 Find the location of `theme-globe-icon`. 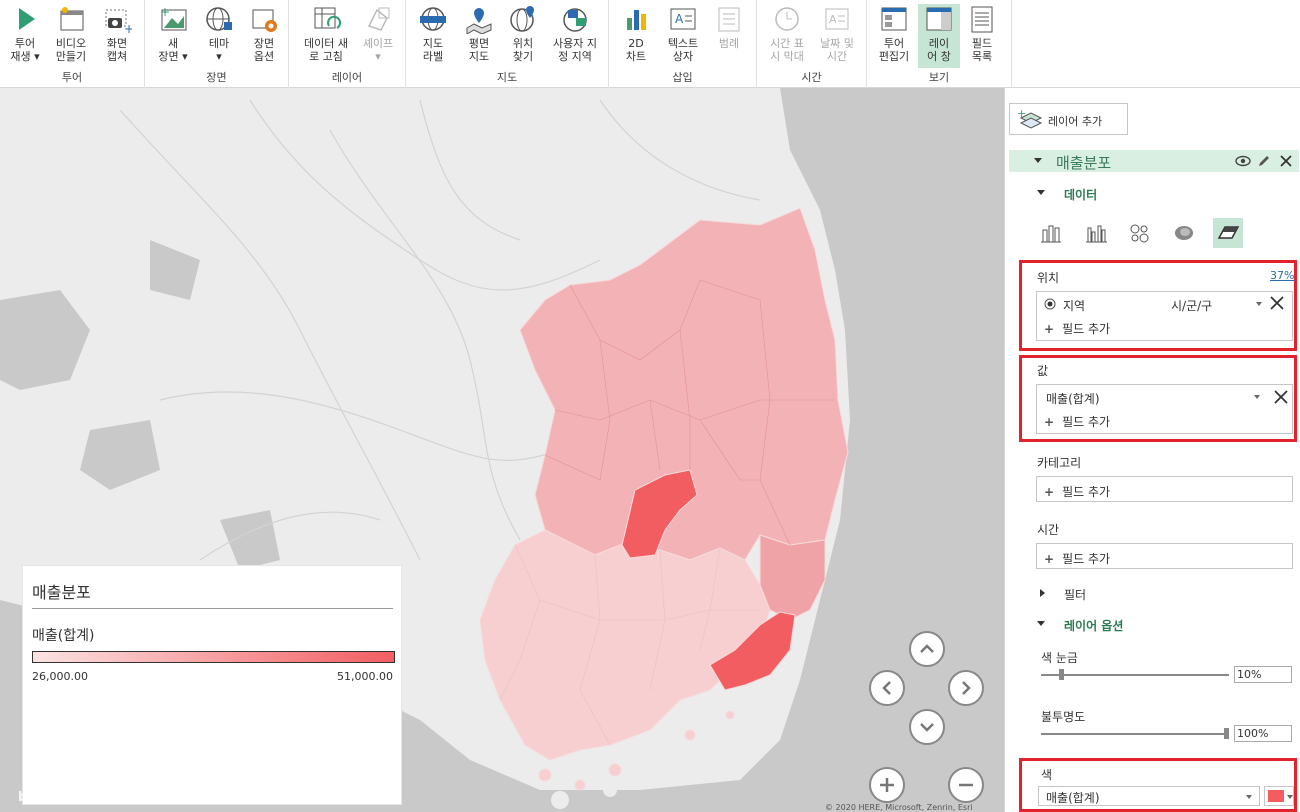

theme-globe-icon is located at coordinates (219, 19).